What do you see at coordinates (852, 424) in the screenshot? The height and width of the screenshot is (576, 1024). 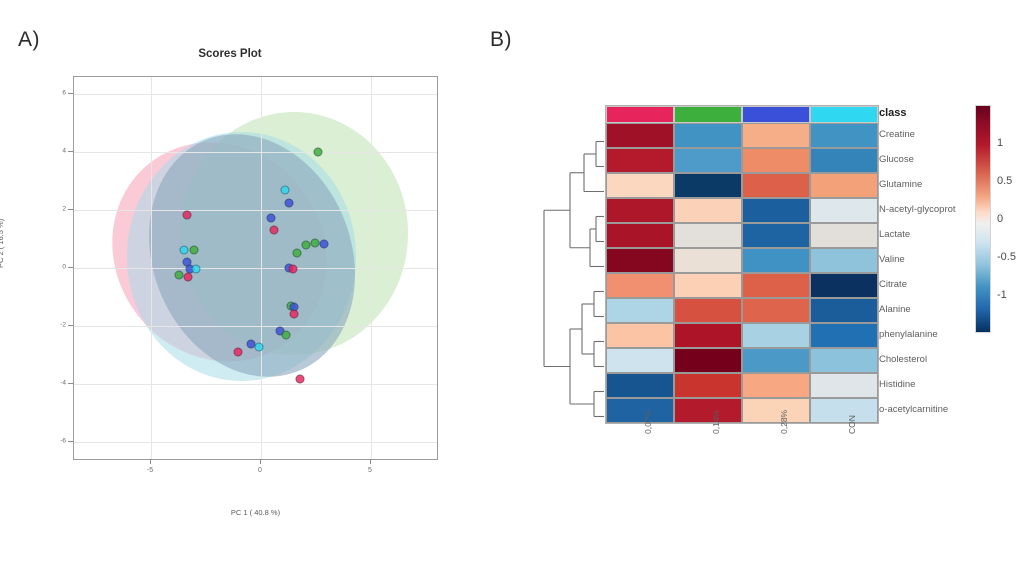 I see `heatmap-column-label: CON` at bounding box center [852, 424].